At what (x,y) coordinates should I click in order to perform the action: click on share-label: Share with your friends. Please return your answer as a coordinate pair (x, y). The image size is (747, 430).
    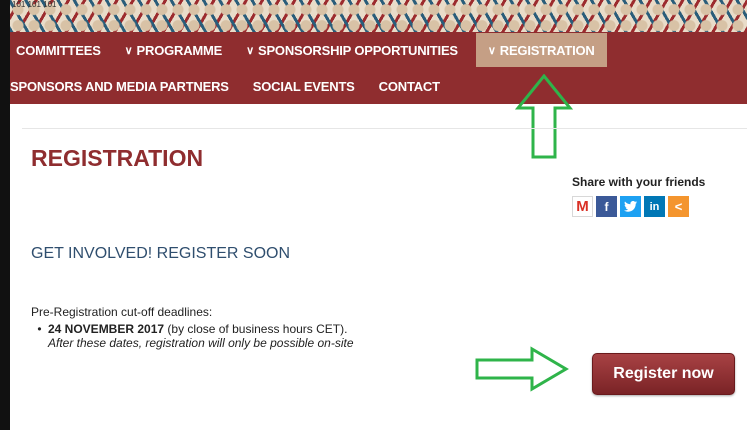
    Looking at the image, I should click on (639, 182).